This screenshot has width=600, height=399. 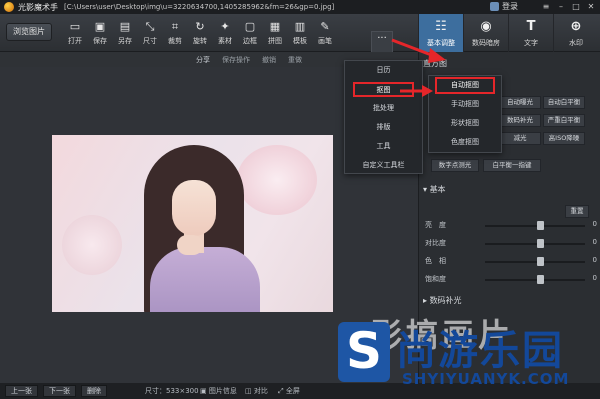 What do you see at coordinates (300, 26) in the screenshot?
I see `template-icon: ▥` at bounding box center [300, 26].